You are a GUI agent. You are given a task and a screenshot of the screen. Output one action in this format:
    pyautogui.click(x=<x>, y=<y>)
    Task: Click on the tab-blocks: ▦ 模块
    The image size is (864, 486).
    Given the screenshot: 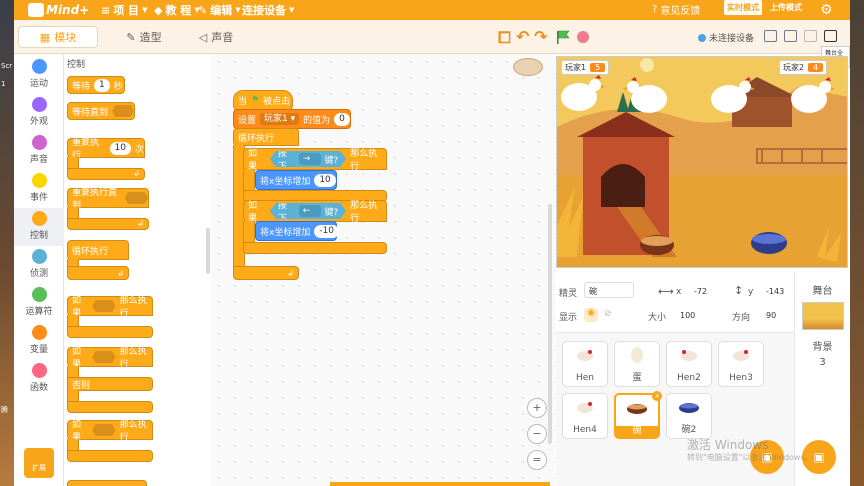 What is the action you would take?
    pyautogui.click(x=58, y=37)
    